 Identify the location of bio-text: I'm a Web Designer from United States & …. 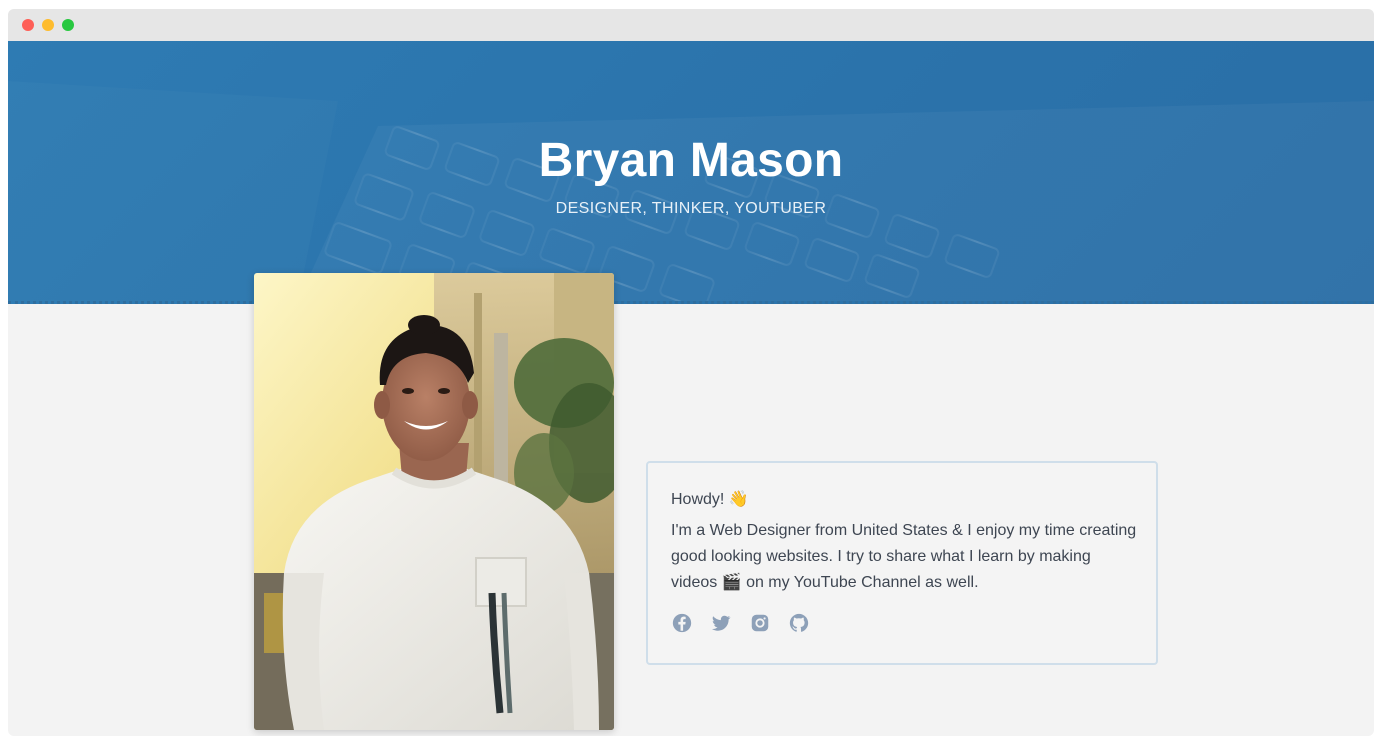
(904, 556).